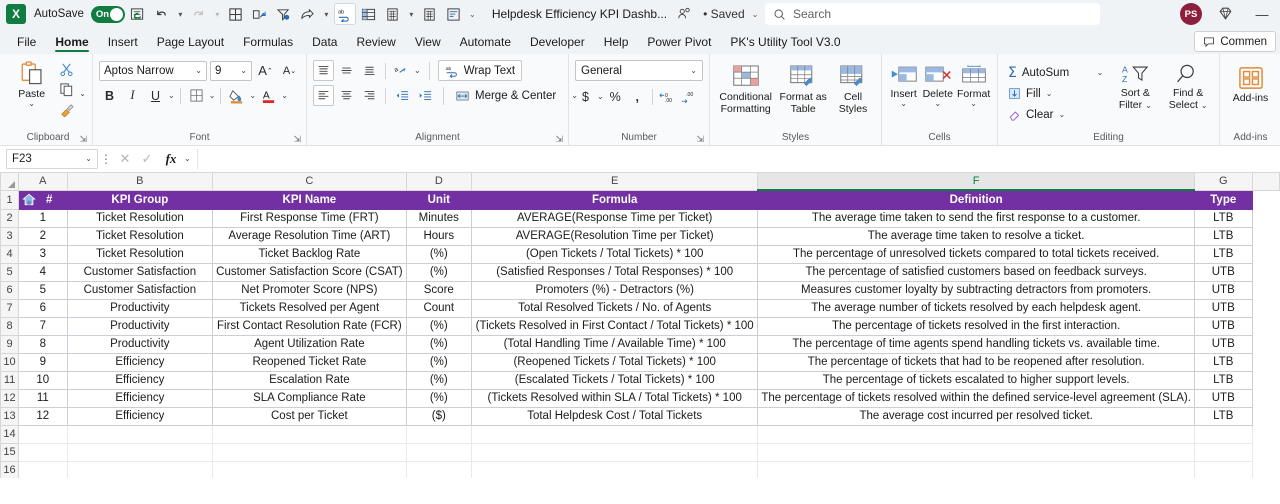 Image resolution: width=1280 pixels, height=504 pixels. I want to click on paste-button: Paste ⌄, so click(31, 82).